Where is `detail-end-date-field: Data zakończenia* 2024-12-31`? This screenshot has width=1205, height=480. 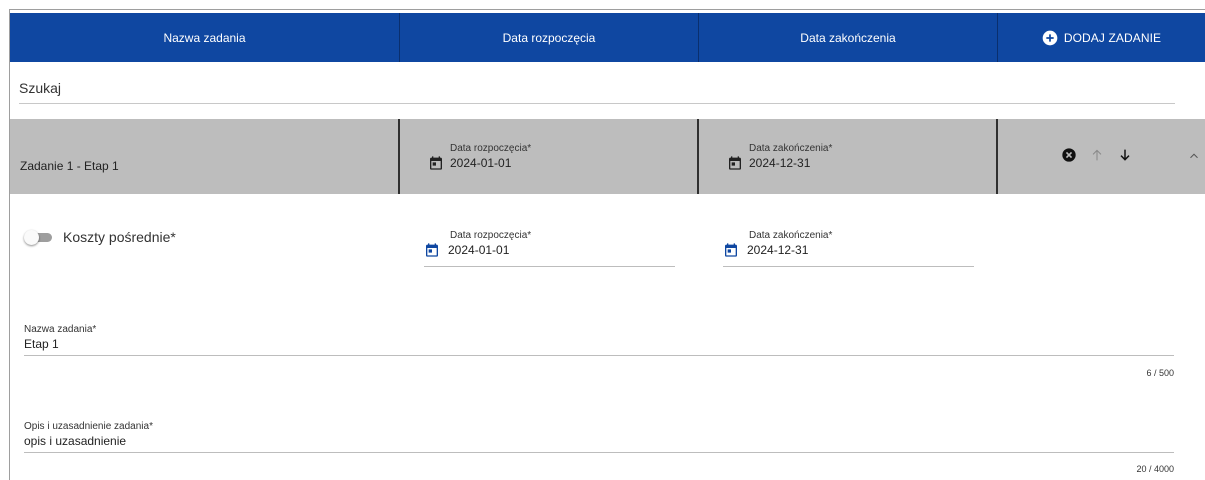
detail-end-date-field: Data zakończenia* 2024-12-31 is located at coordinates (848, 248).